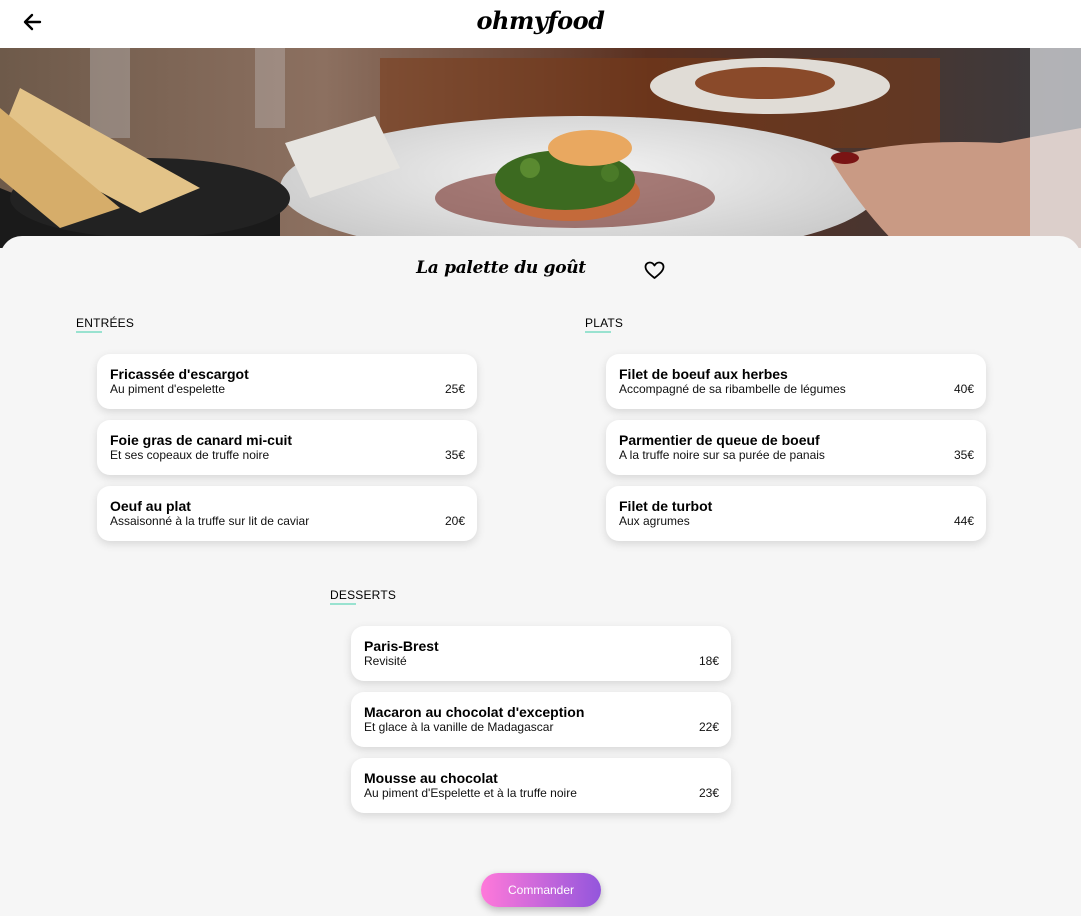 Image resolution: width=1081 pixels, height=916 pixels. I want to click on dish-name: Filet de turbot, so click(666, 506).